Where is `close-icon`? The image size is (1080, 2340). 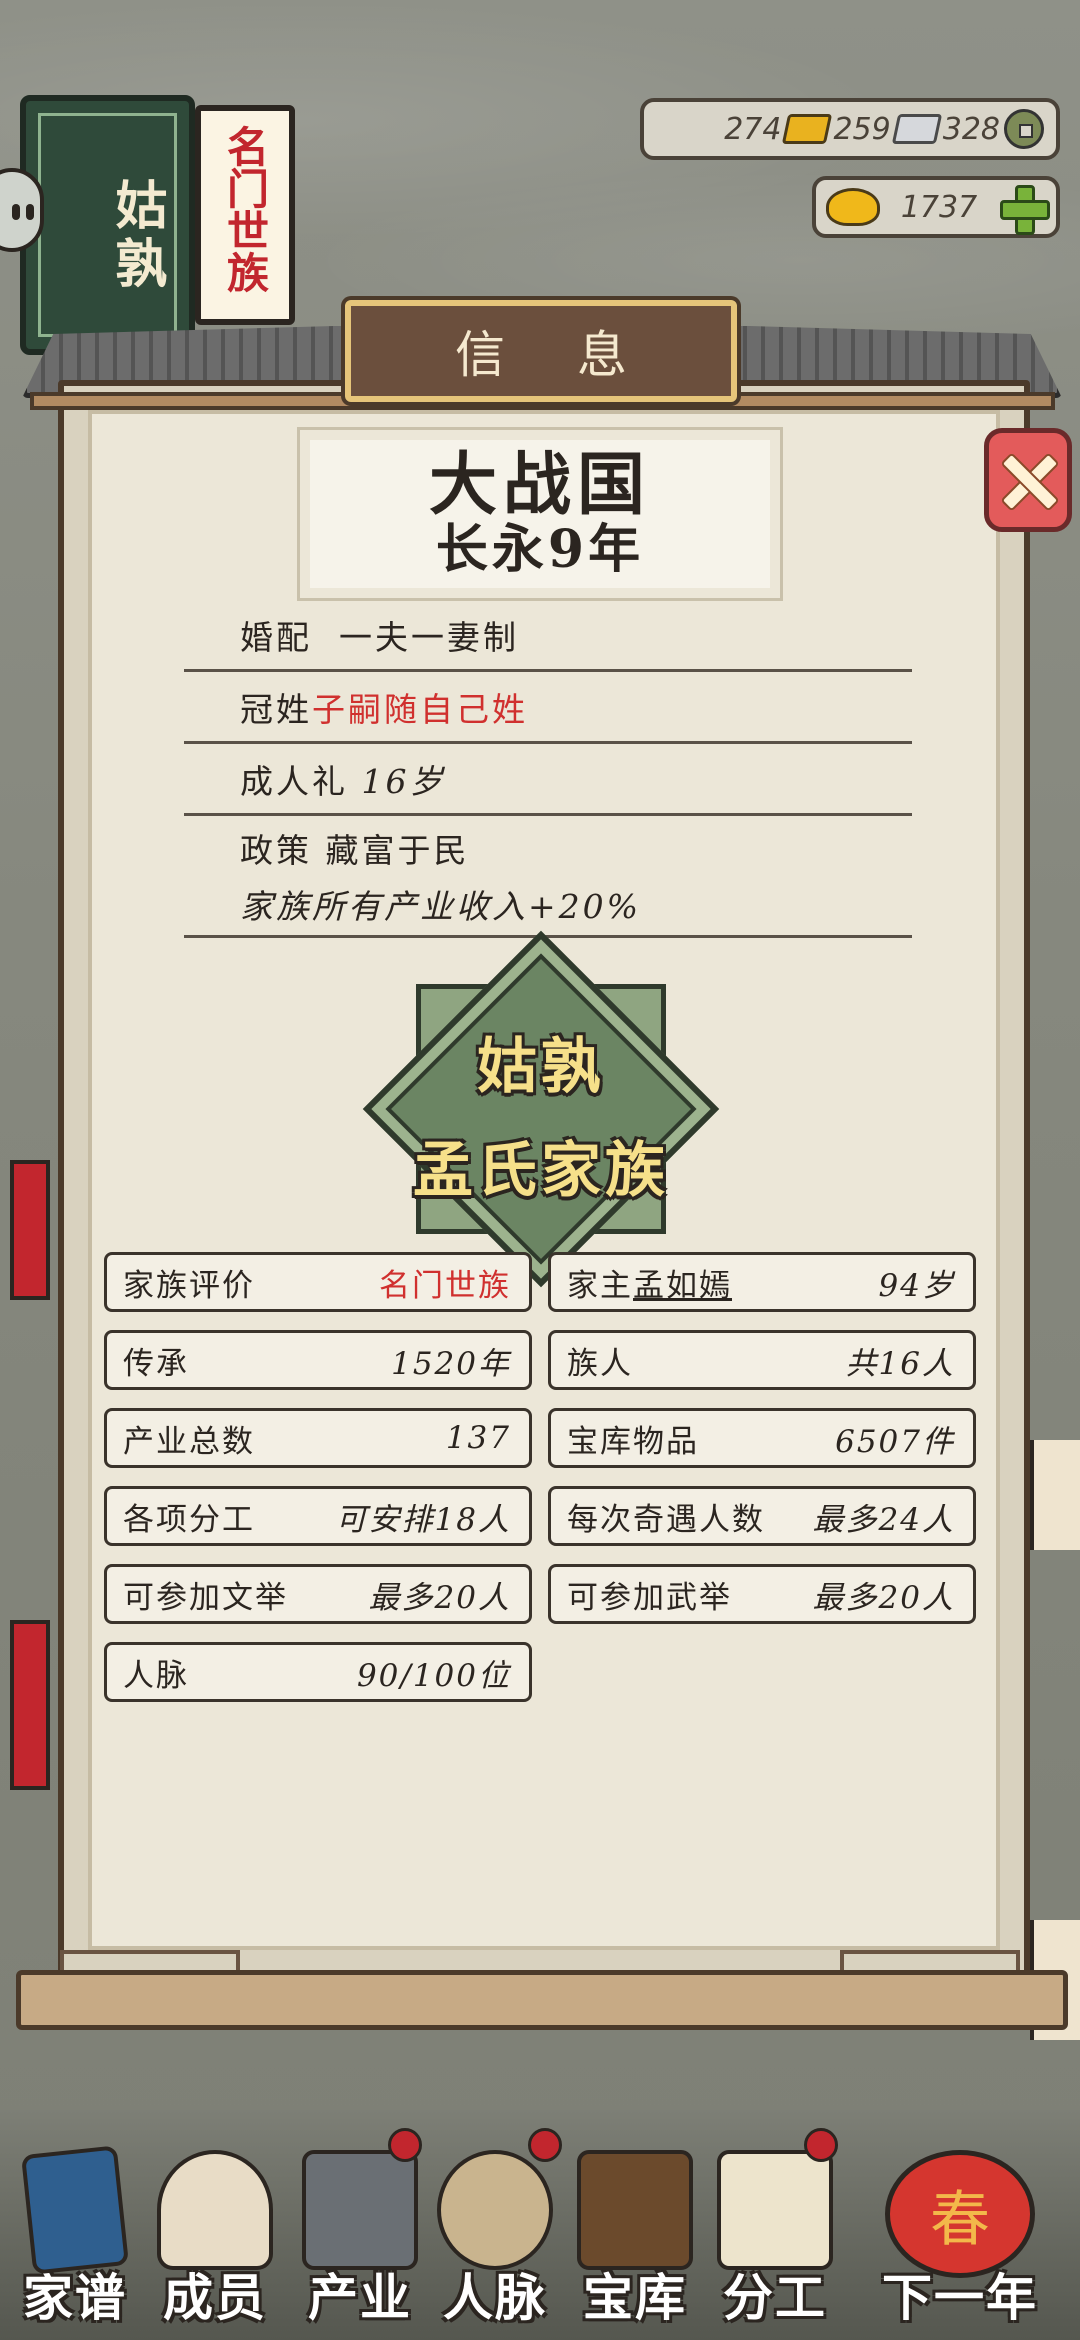 close-icon is located at coordinates (1028, 480).